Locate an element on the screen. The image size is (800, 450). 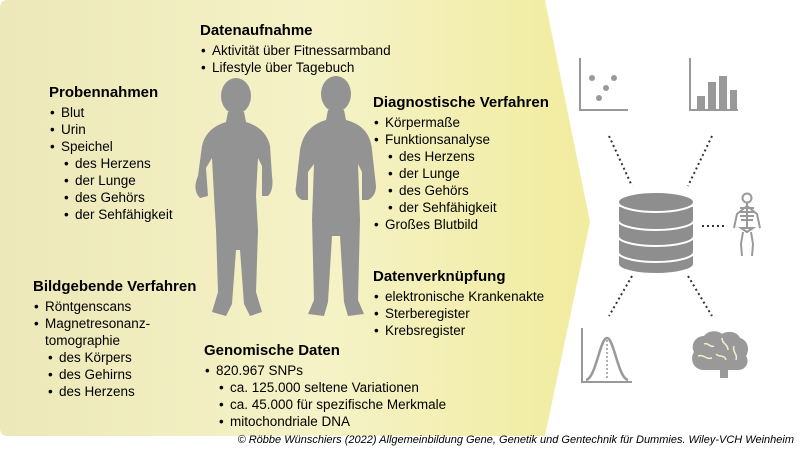
list-item: Röntgenscans is located at coordinates (114, 306).